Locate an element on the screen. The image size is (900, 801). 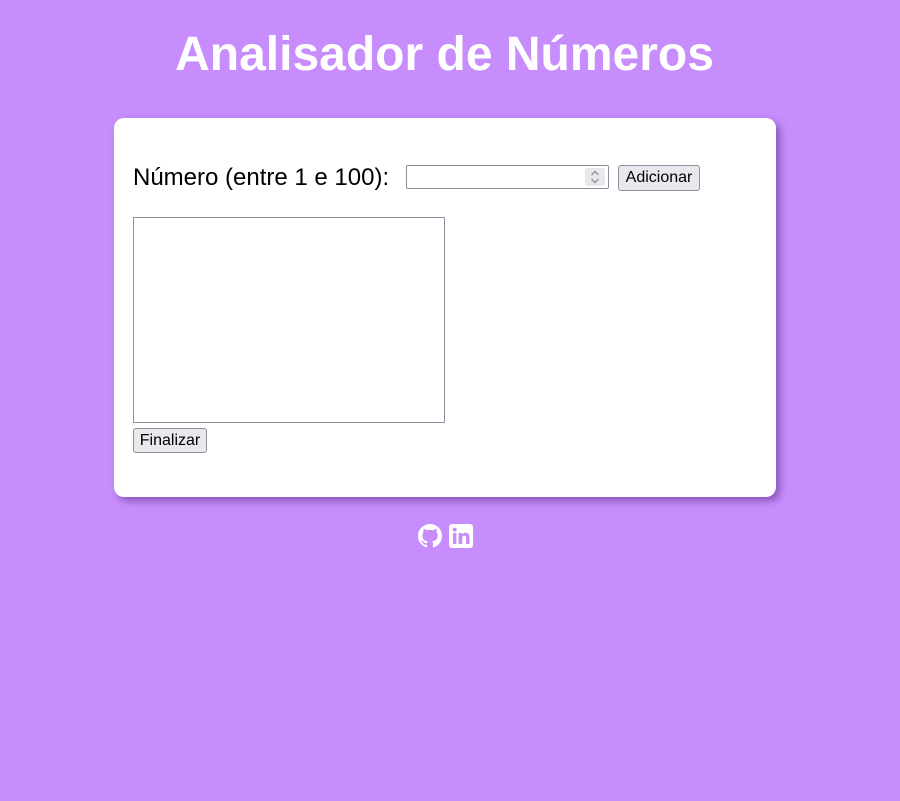
spinner-arrows-icon is located at coordinates (595, 177).